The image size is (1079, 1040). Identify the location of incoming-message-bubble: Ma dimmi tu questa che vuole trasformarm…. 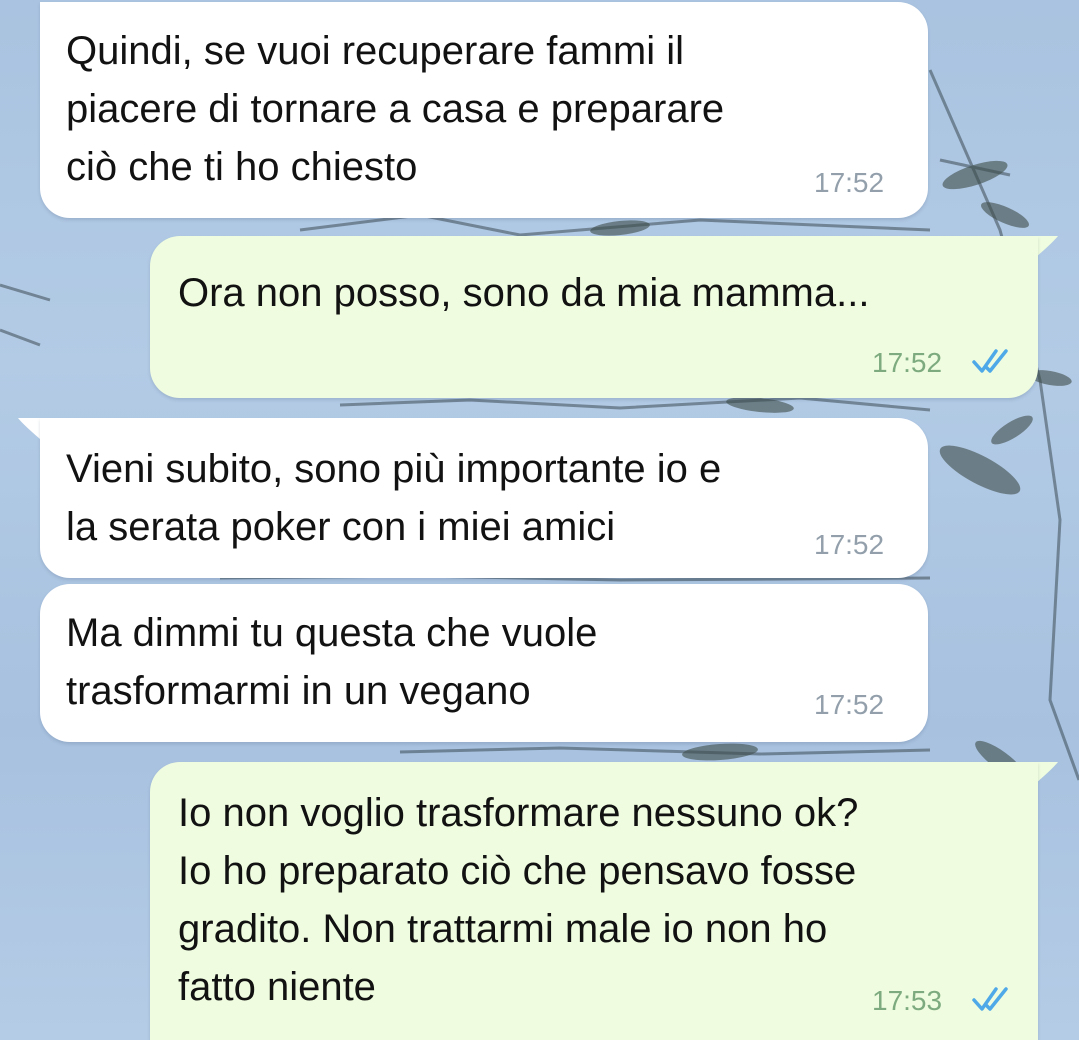
(484, 663).